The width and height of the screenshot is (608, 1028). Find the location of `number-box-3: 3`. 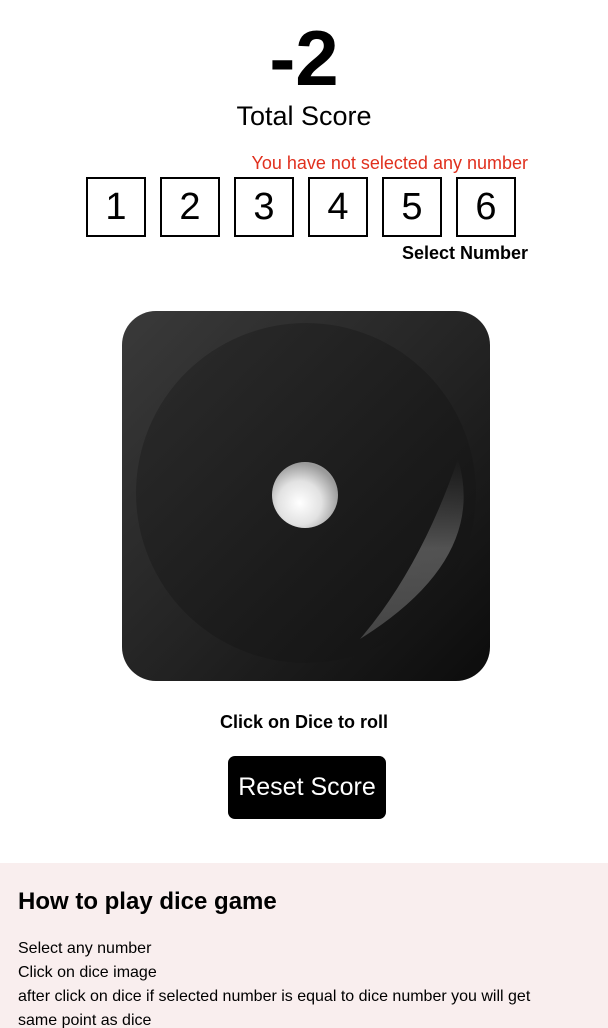

number-box-3: 3 is located at coordinates (264, 207).